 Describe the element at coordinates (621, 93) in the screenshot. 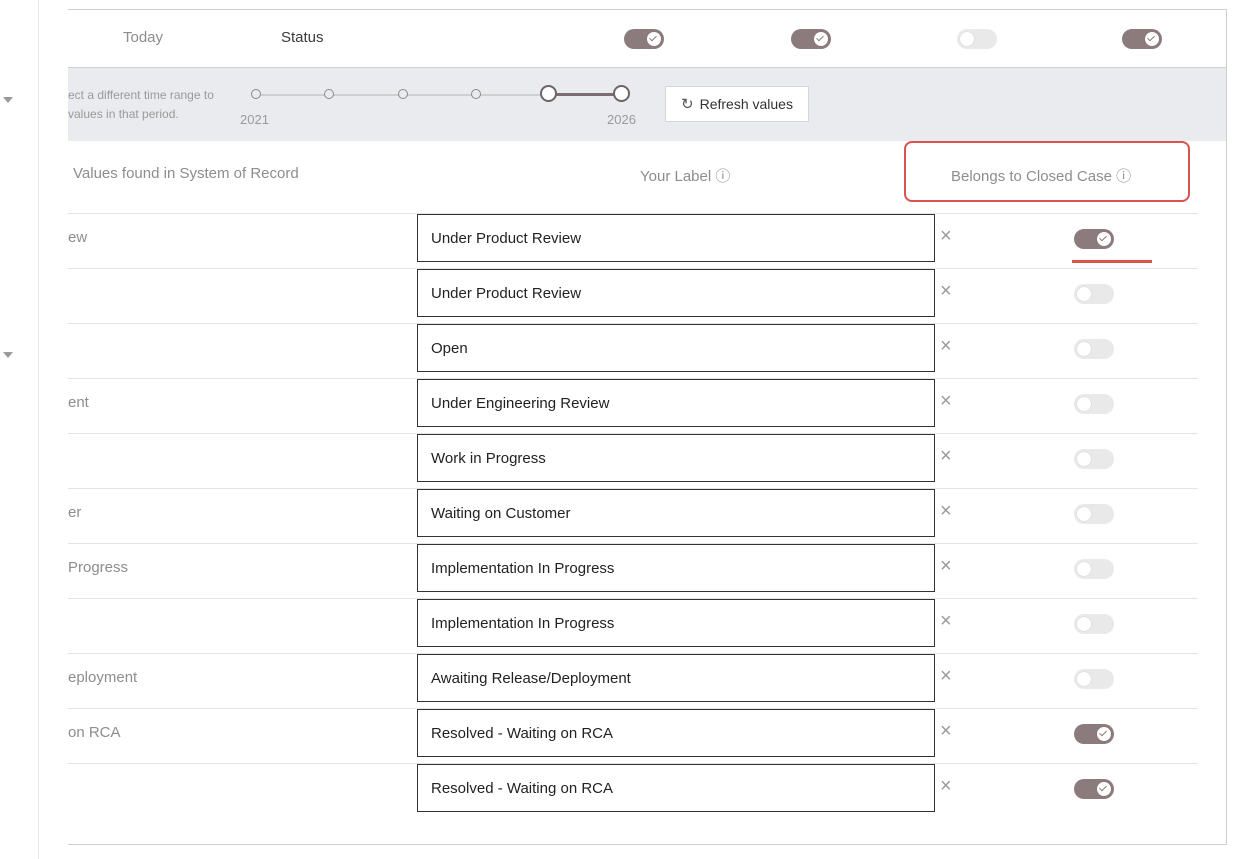

I see `slider-handle-end` at that location.